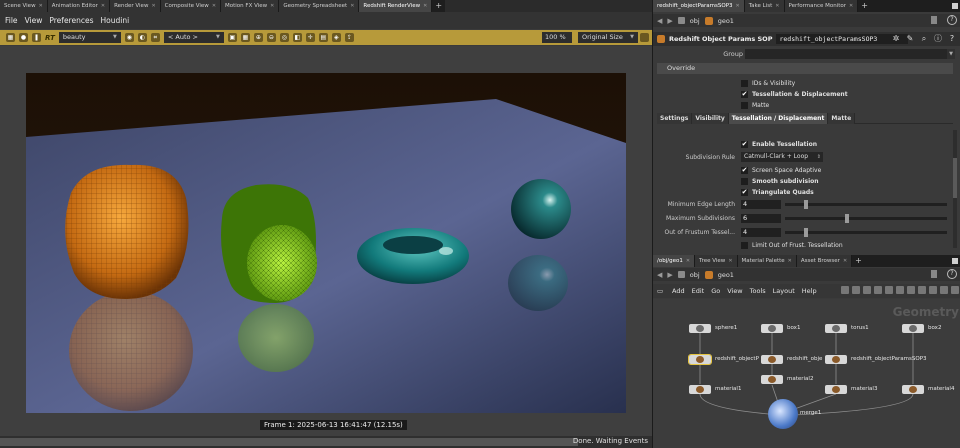 This screenshot has width=960, height=448. I want to click on tab-composite-view: Composite View ✕, so click(191, 6).